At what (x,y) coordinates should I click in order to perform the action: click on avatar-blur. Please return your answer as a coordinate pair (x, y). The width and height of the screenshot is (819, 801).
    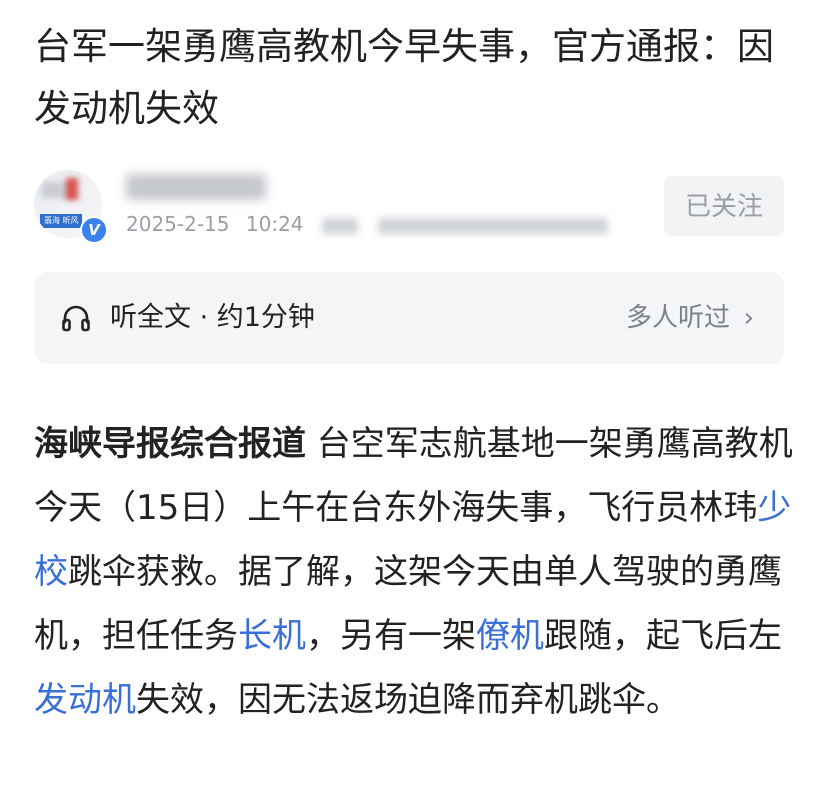
    Looking at the image, I should click on (72, 189).